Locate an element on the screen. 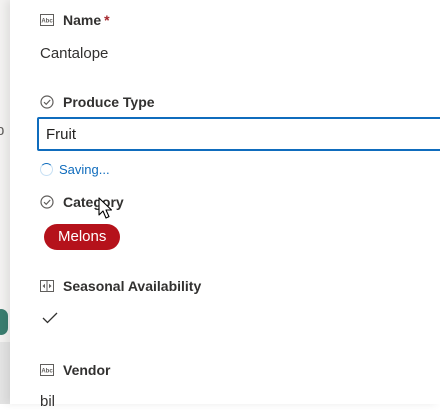  loading-spinner-icon is located at coordinates (46, 169).